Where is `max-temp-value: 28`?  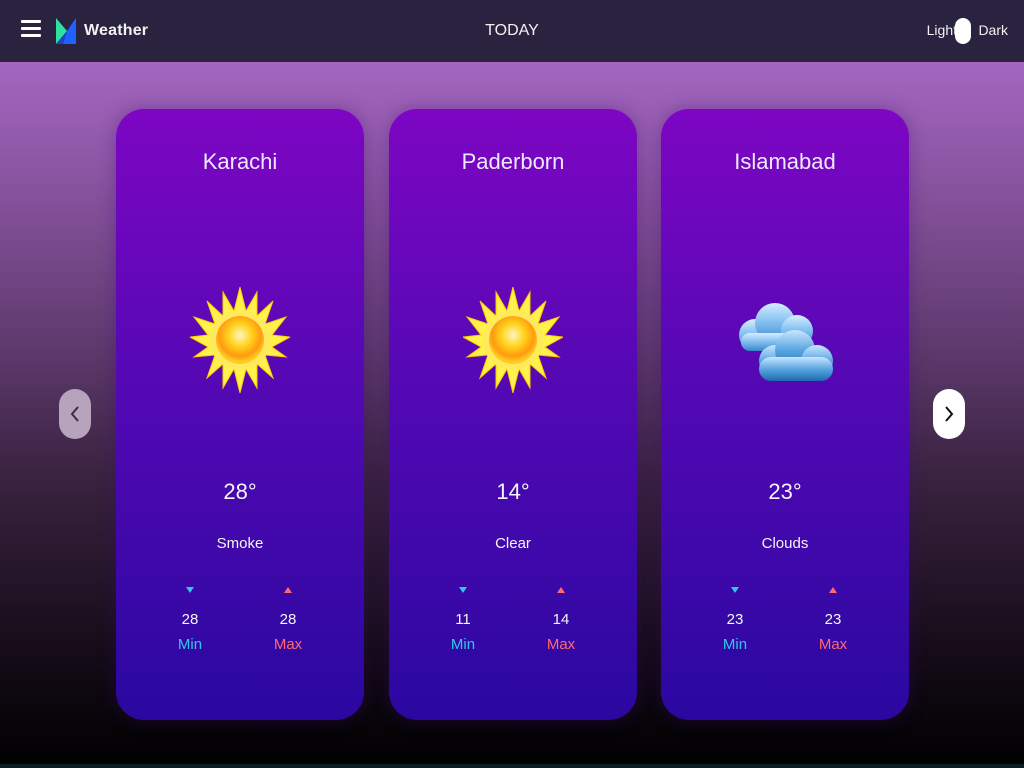 max-temp-value: 28 is located at coordinates (288, 619).